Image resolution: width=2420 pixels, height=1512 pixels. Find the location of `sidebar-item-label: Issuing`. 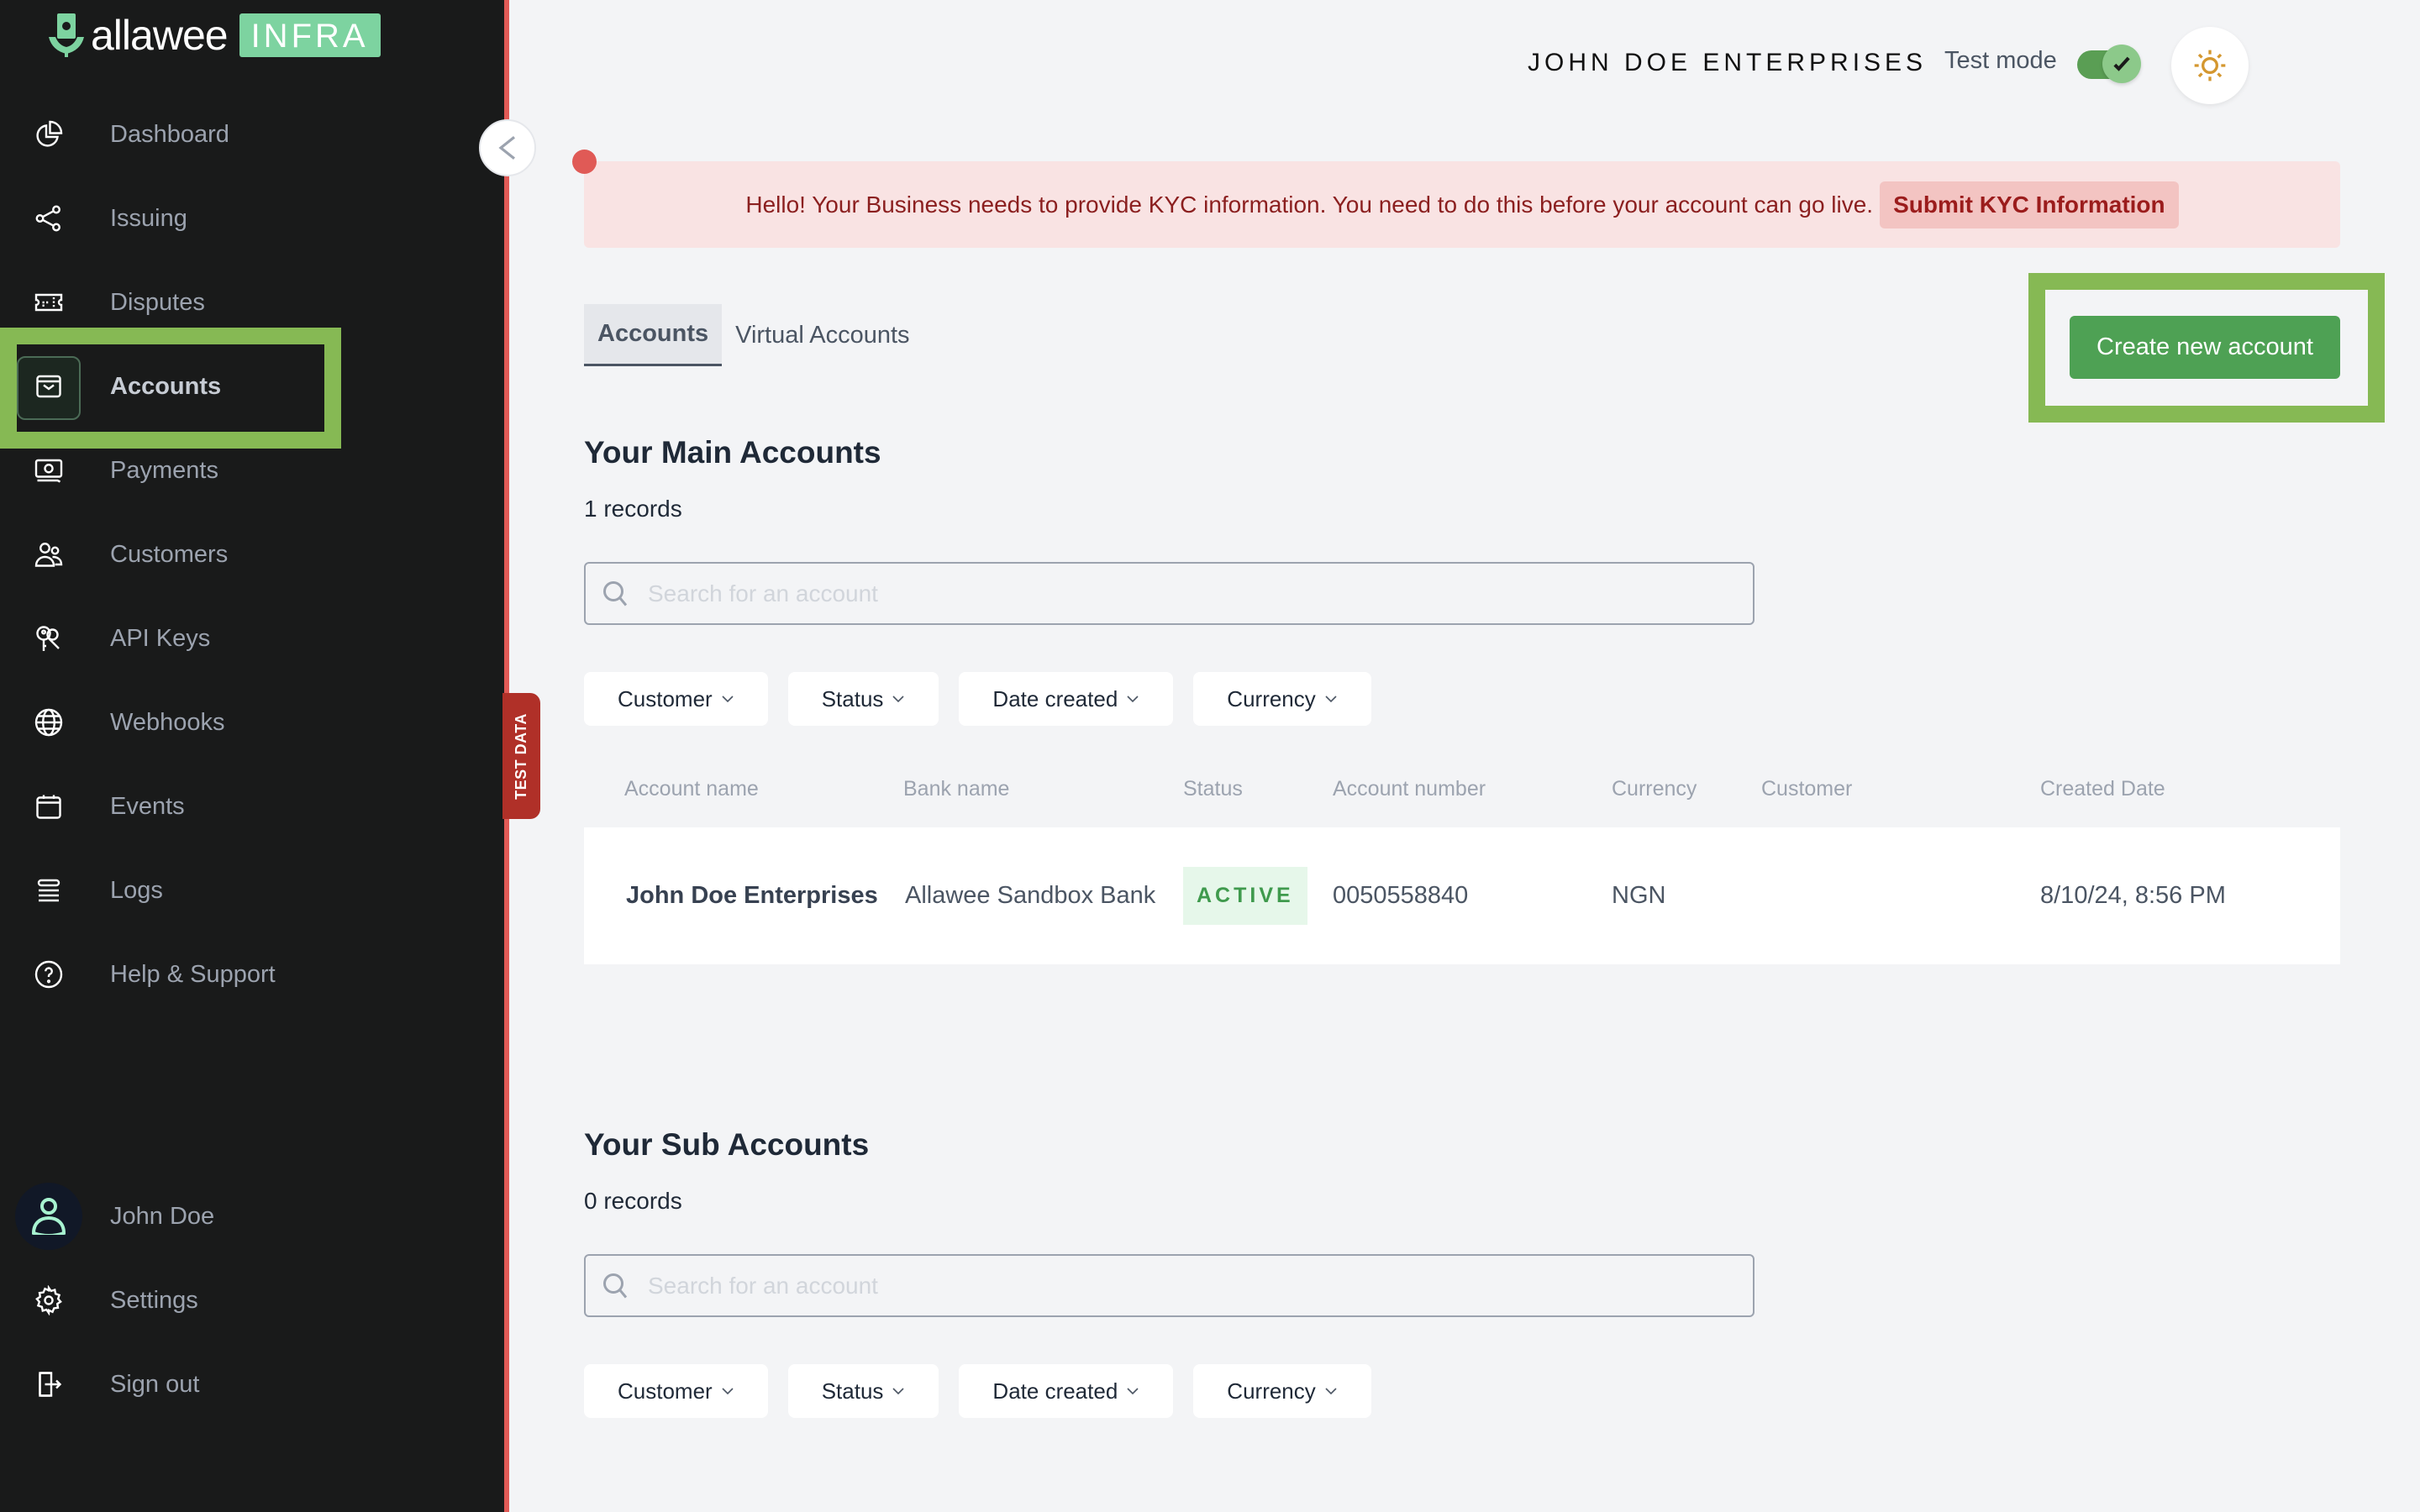

sidebar-item-label: Issuing is located at coordinates (148, 218).